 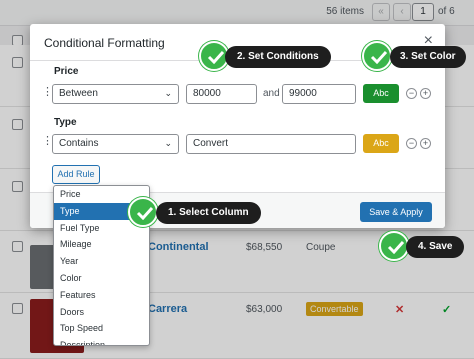 I want to click on save-apply-button: Save & Apply, so click(x=396, y=212).